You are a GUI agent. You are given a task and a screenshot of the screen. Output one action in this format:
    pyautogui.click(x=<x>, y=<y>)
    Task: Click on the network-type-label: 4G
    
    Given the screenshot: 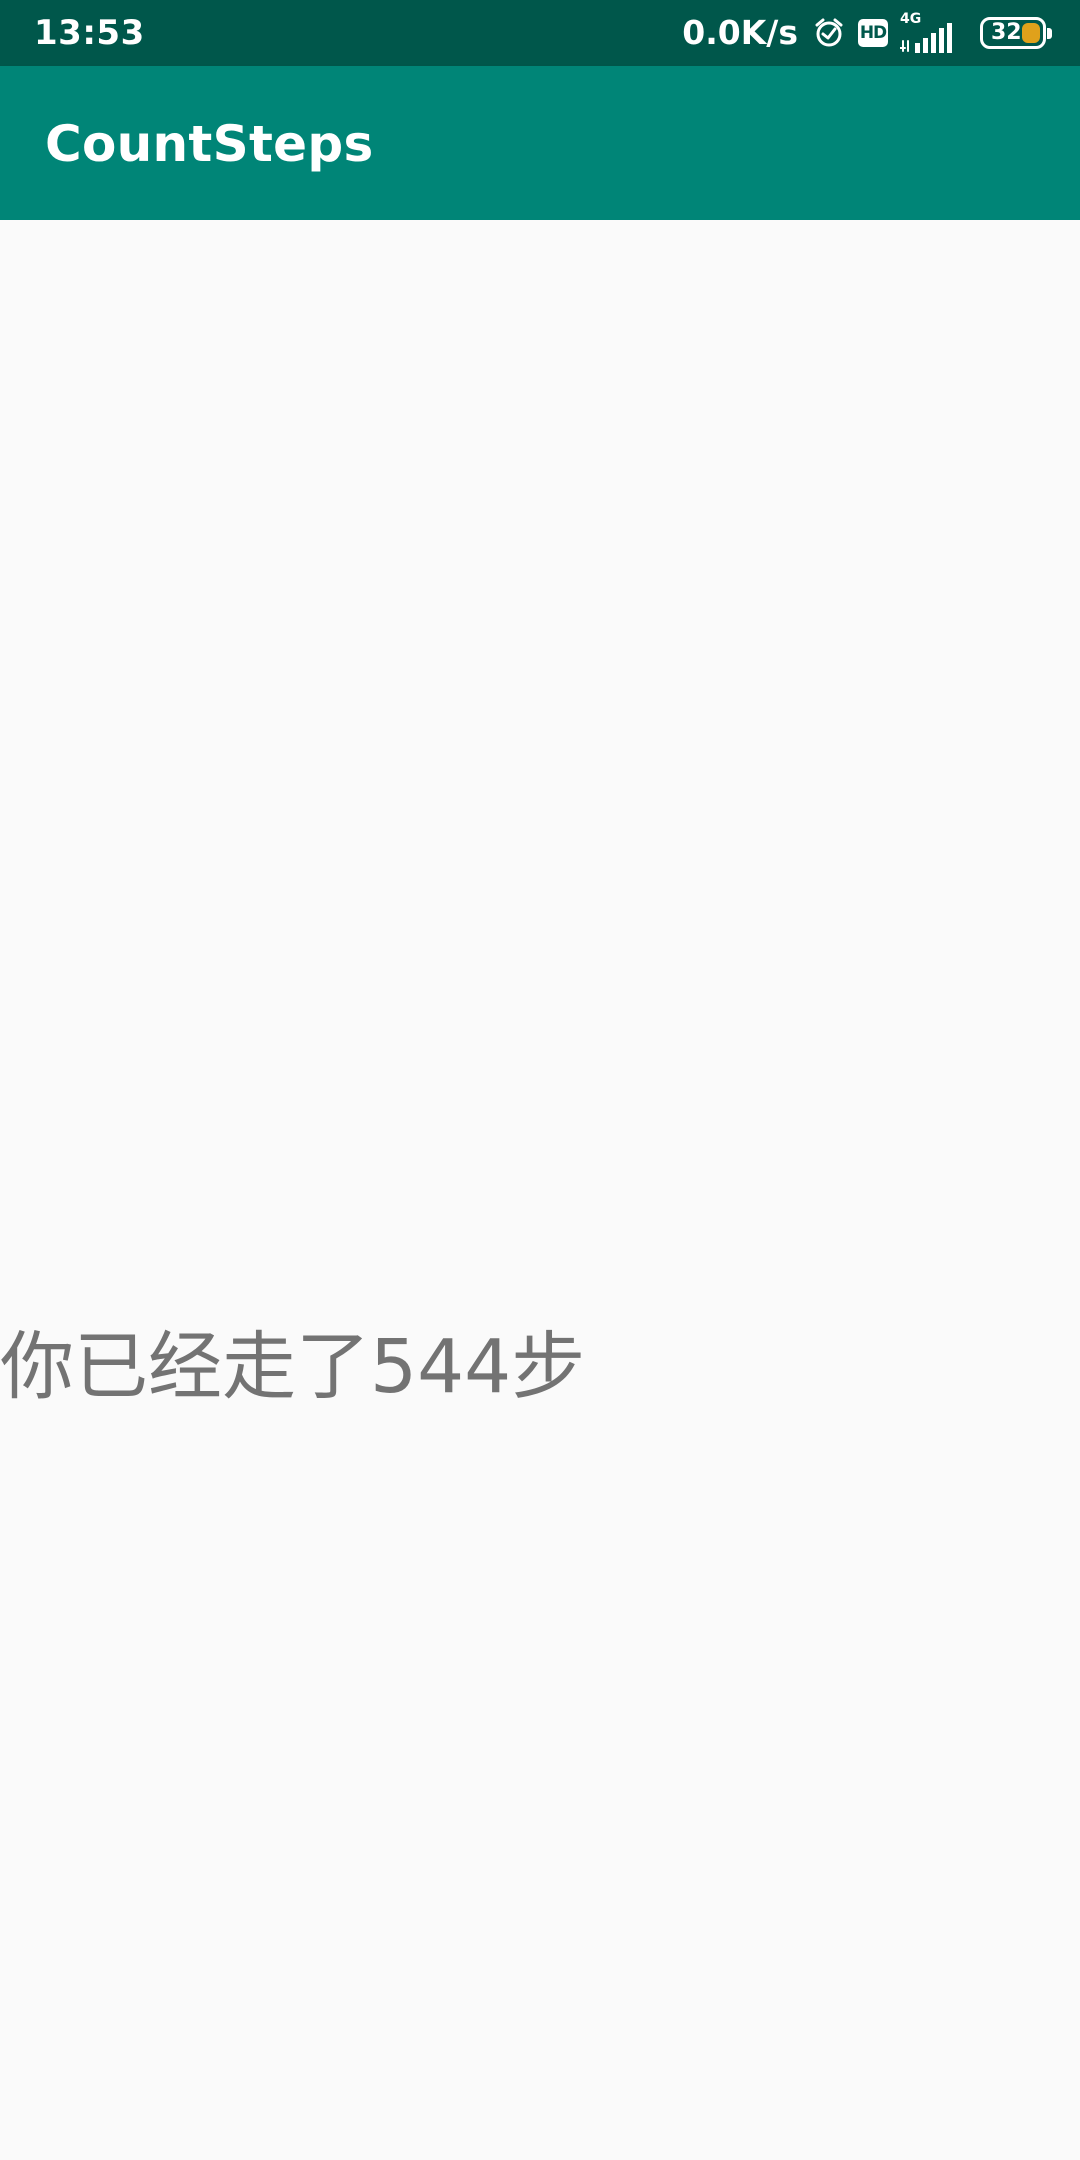 What is the action you would take?
    pyautogui.click(x=911, y=19)
    